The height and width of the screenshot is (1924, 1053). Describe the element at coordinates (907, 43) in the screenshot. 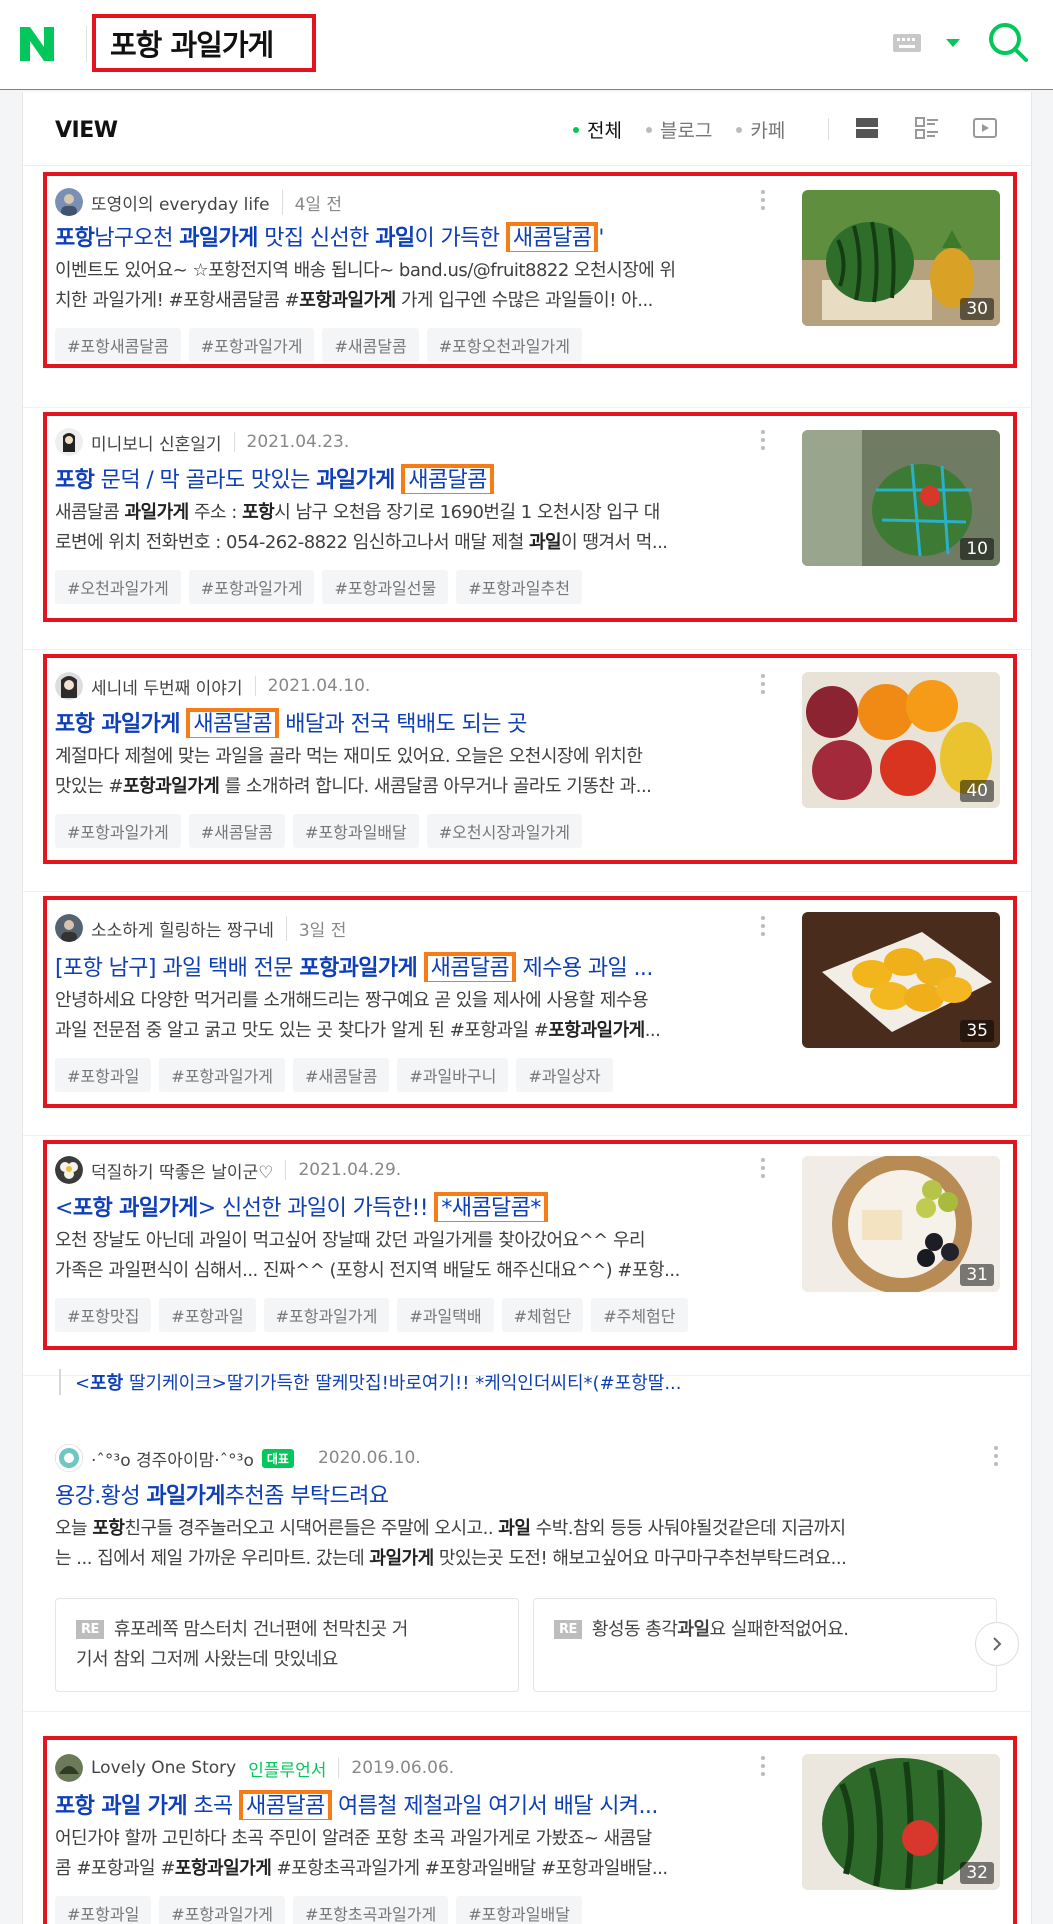

I see `keyboard-icon` at that location.